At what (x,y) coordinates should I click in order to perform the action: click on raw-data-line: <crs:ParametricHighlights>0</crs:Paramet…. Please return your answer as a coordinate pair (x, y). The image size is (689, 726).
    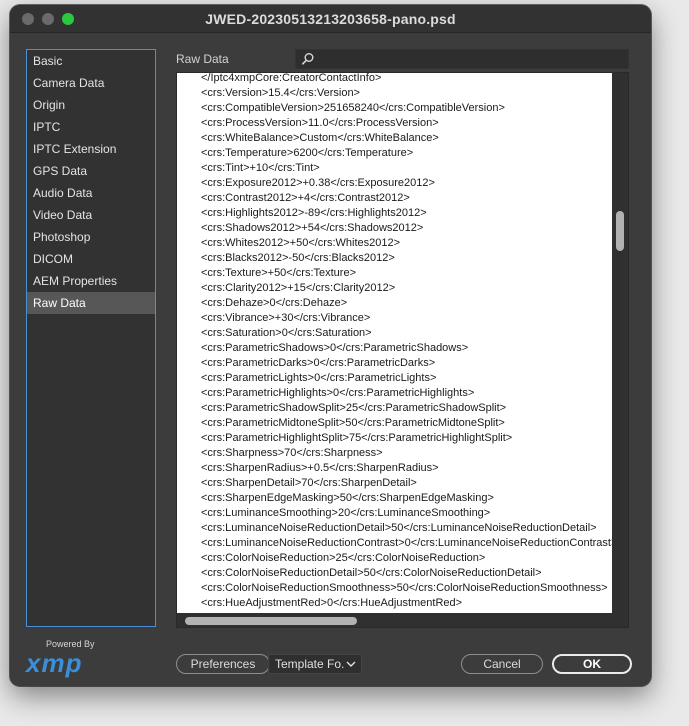
    Looking at the image, I should click on (338, 393).